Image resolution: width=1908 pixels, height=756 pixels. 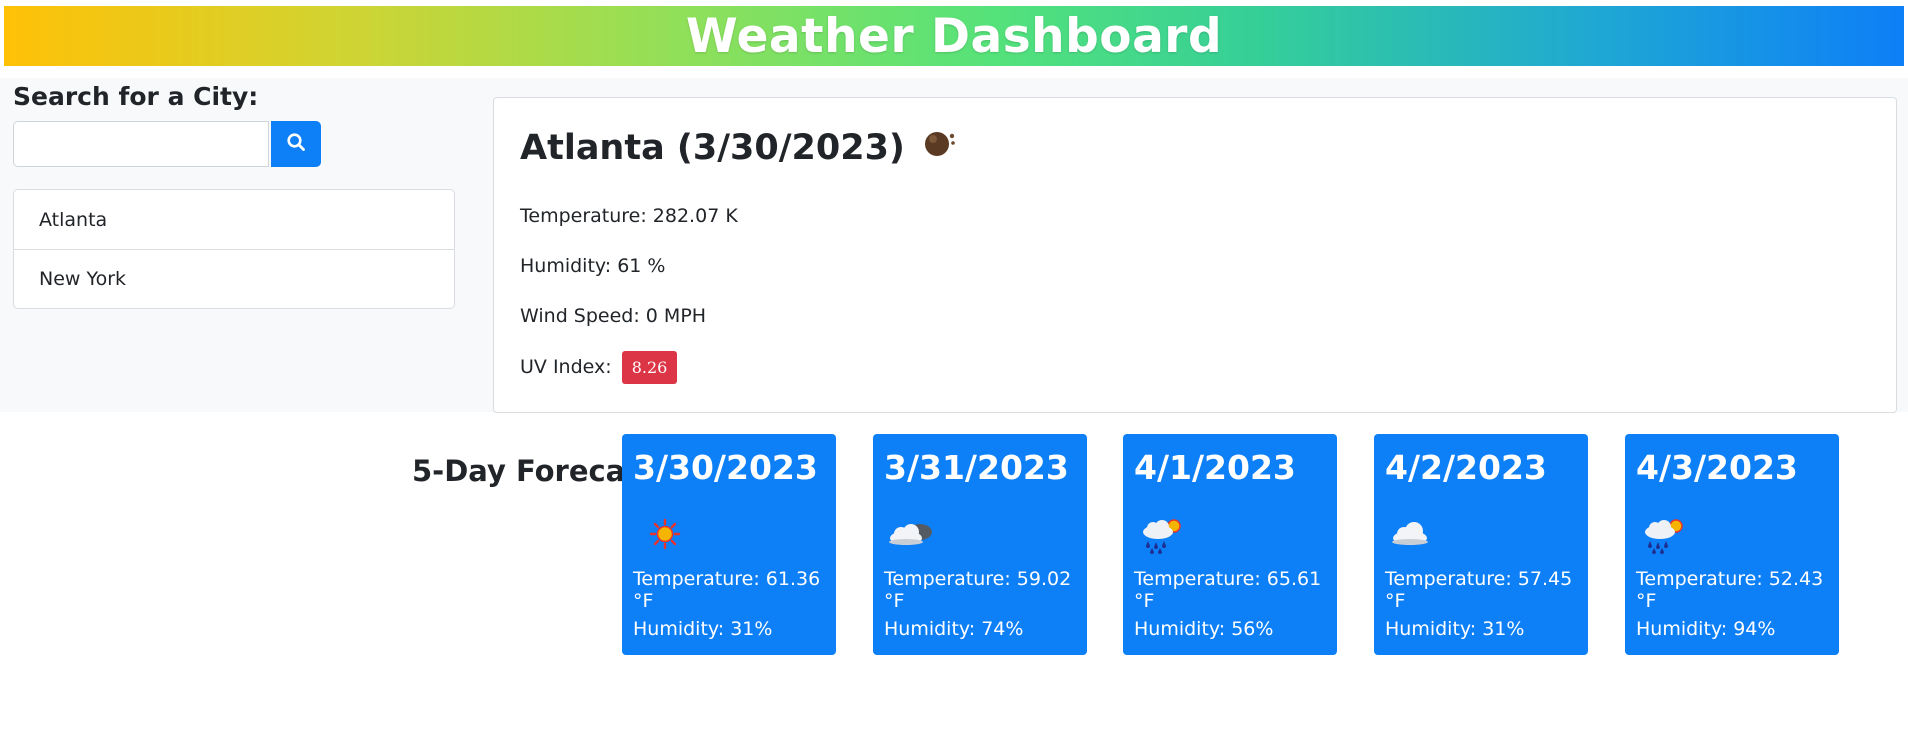 I want to click on forecast-temperature: Temperature: 52.43 °F, so click(x=1730, y=590).